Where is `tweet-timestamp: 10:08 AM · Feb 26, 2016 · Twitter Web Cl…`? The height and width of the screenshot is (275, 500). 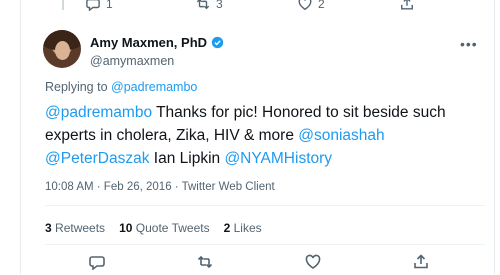
tweet-timestamp: 10:08 AM · Feb 26, 2016 · Twitter Web Cl… is located at coordinates (160, 187).